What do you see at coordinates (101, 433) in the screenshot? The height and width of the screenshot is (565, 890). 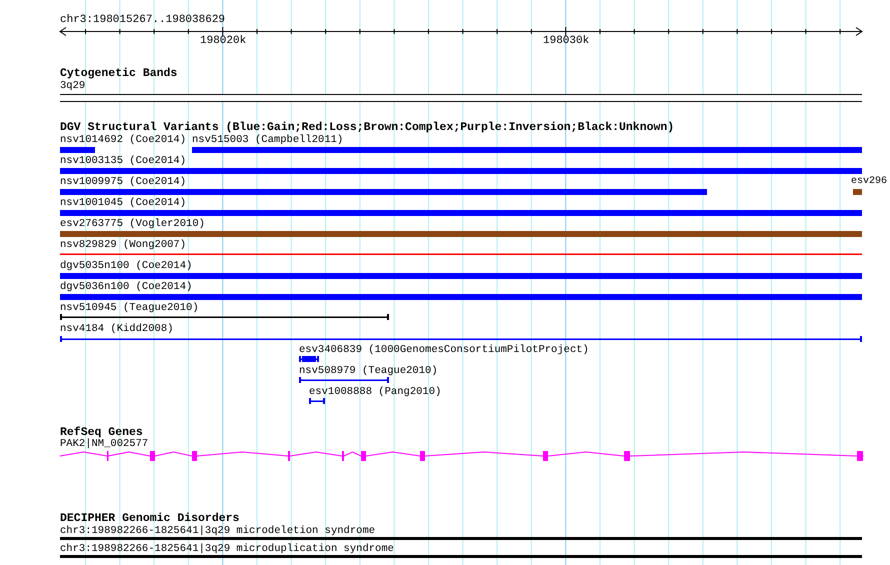 I see `track-title: RefSeq Genes` at bounding box center [101, 433].